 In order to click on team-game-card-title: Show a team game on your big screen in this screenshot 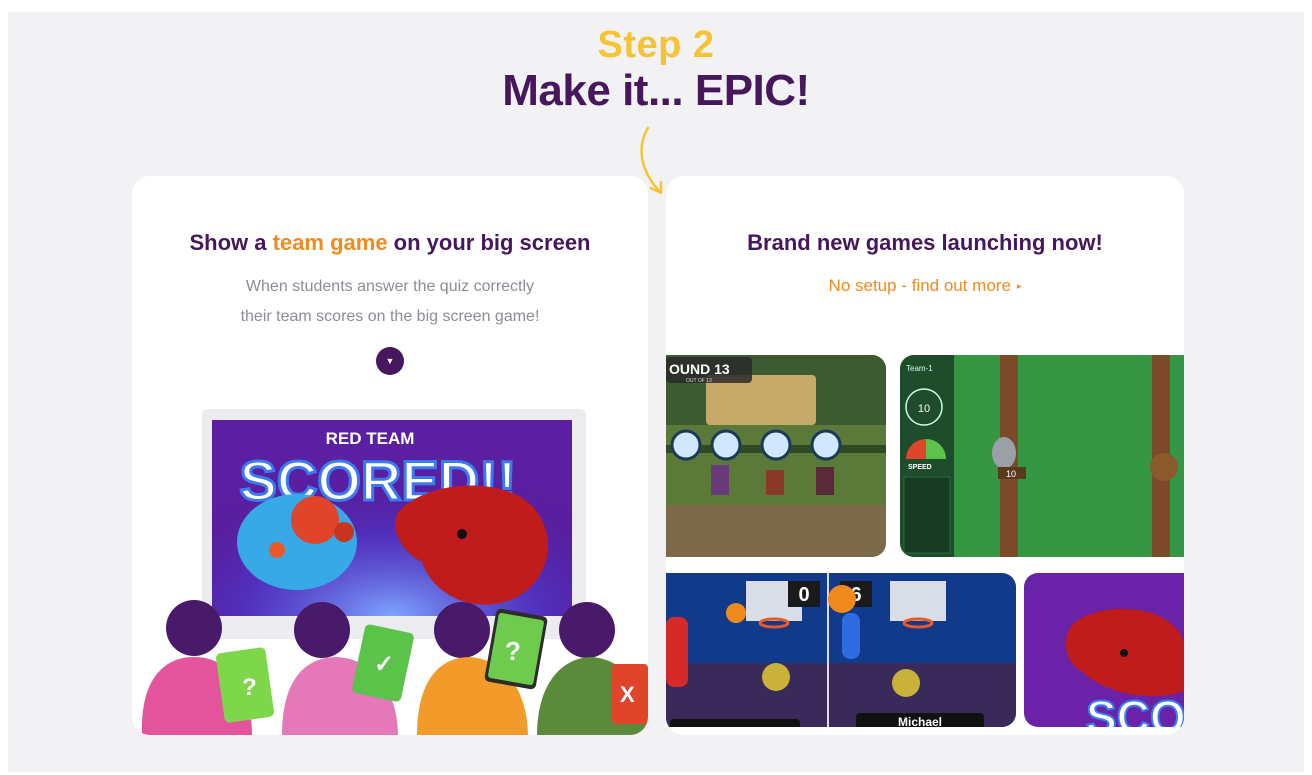, I will do `click(390, 242)`.